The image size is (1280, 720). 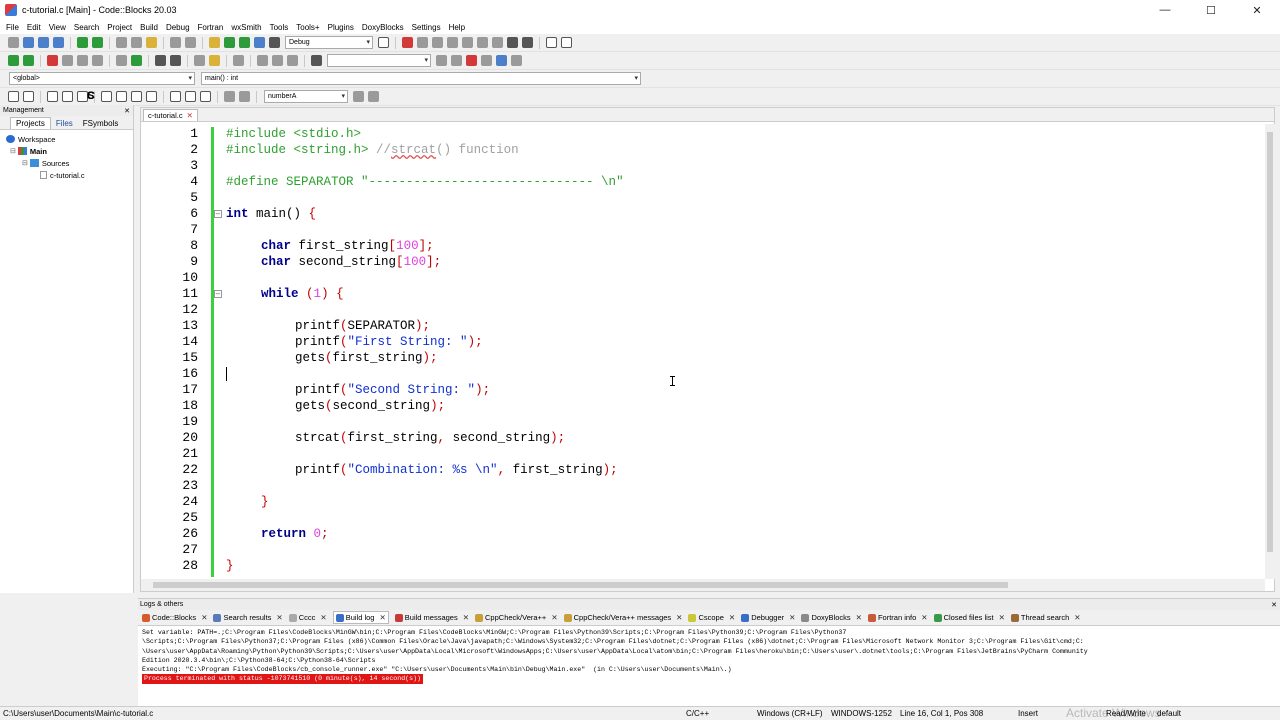 I want to click on build-and-run-icon, so click(x=244, y=42).